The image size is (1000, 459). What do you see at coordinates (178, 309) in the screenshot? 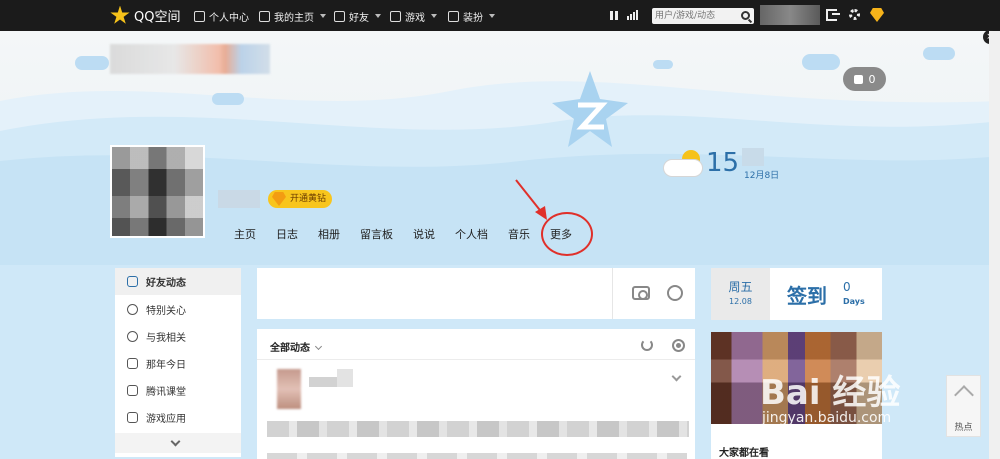
I see `sidebar-item-special-care: 特别关心` at bounding box center [178, 309].